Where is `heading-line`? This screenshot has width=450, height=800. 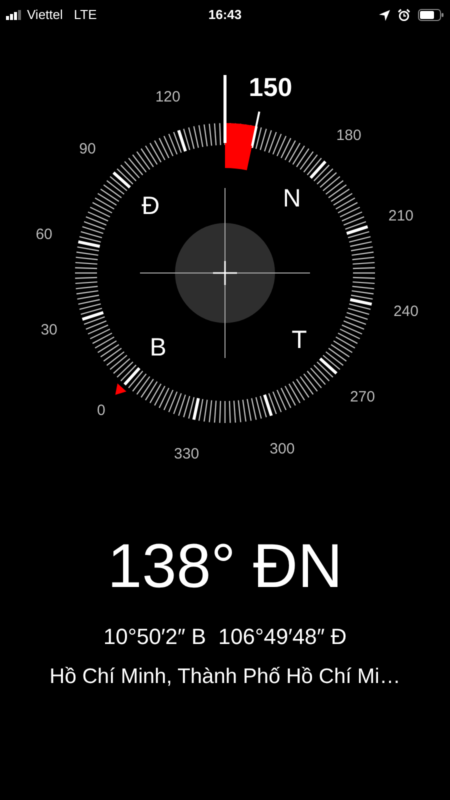
heading-line is located at coordinates (225, 109).